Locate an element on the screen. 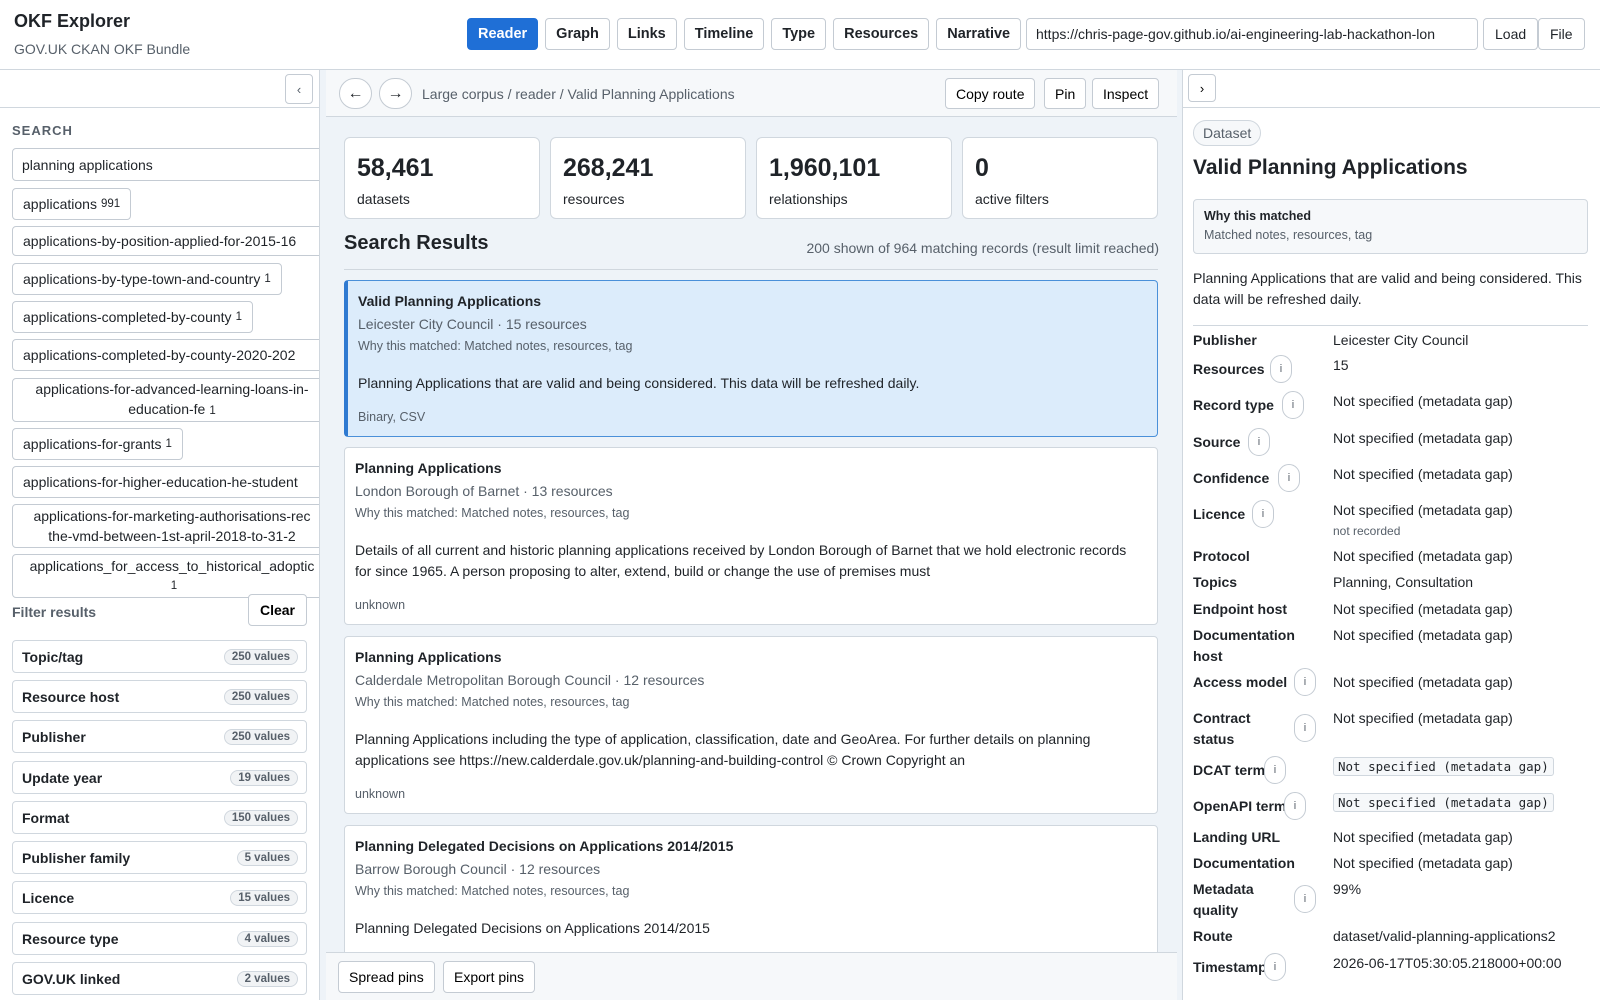  facet-licence: Licence 15 values is located at coordinates (159, 897).